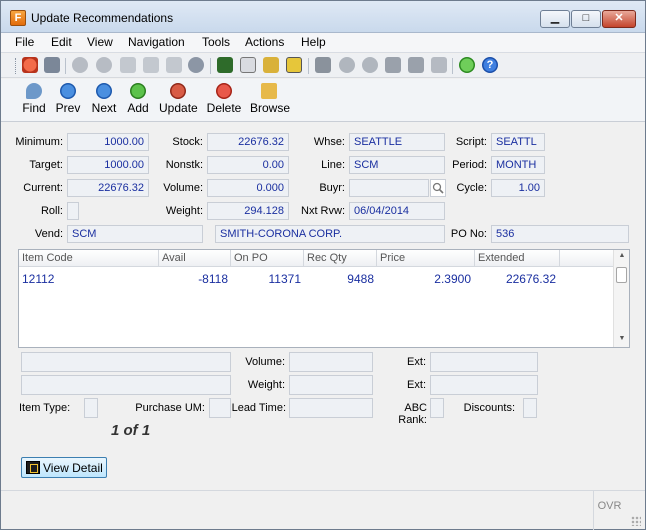  Describe the element at coordinates (397, 142) in the screenshot. I see `whse-field: SEATTLE` at that location.